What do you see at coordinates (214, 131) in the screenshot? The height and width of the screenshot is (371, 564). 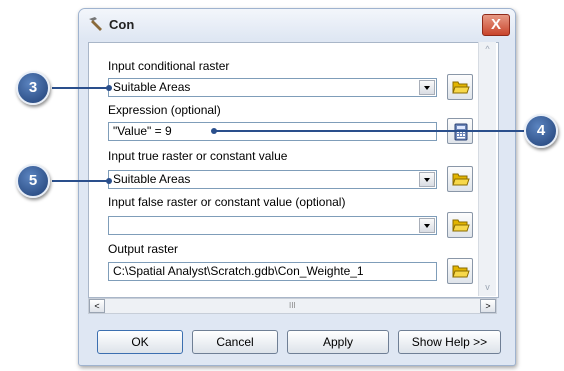 I see `callout-4-dot` at bounding box center [214, 131].